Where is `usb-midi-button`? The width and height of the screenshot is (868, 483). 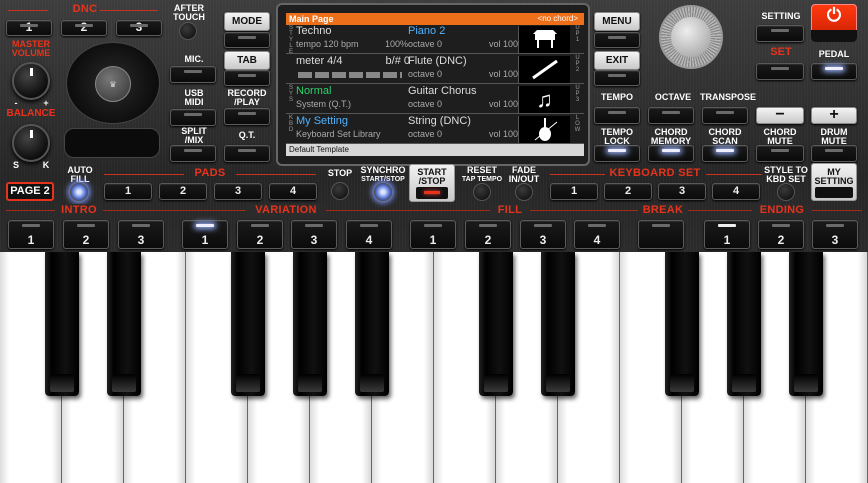 usb-midi-button is located at coordinates (193, 117).